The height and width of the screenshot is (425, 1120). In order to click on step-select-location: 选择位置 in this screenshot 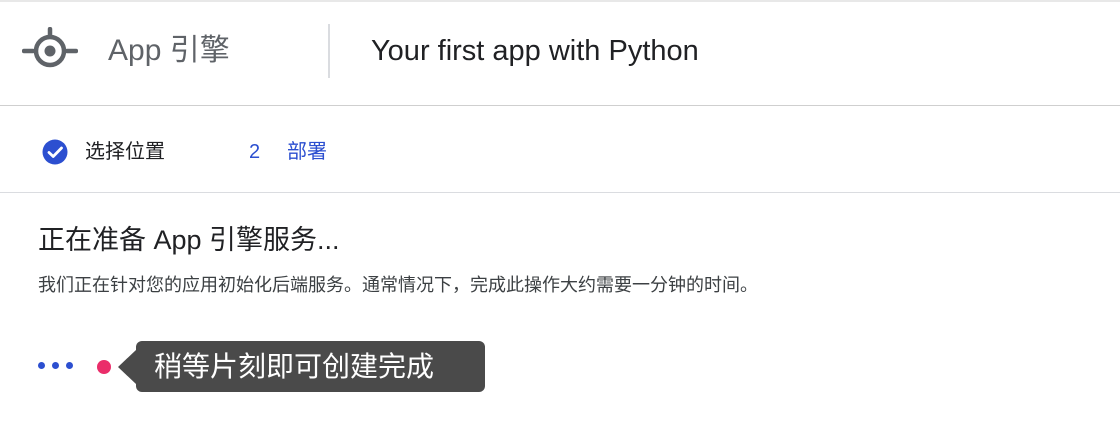, I will do `click(125, 152)`.